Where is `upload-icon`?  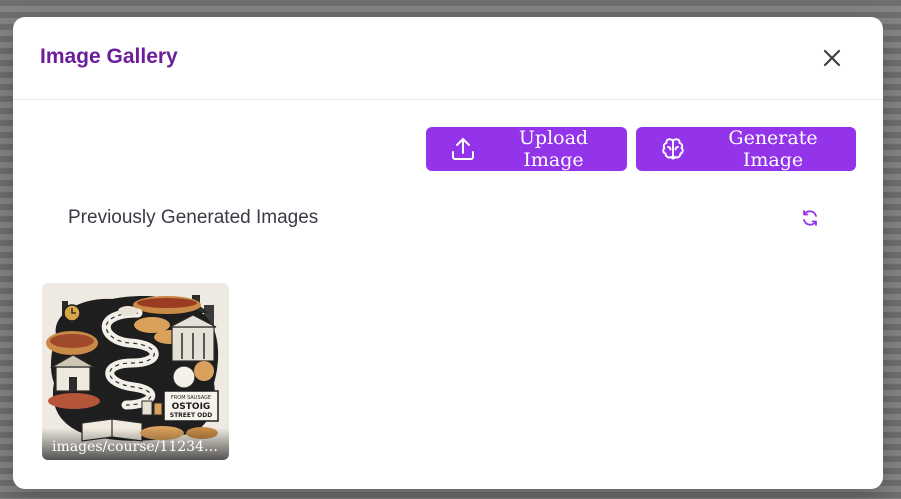
upload-icon is located at coordinates (463, 149).